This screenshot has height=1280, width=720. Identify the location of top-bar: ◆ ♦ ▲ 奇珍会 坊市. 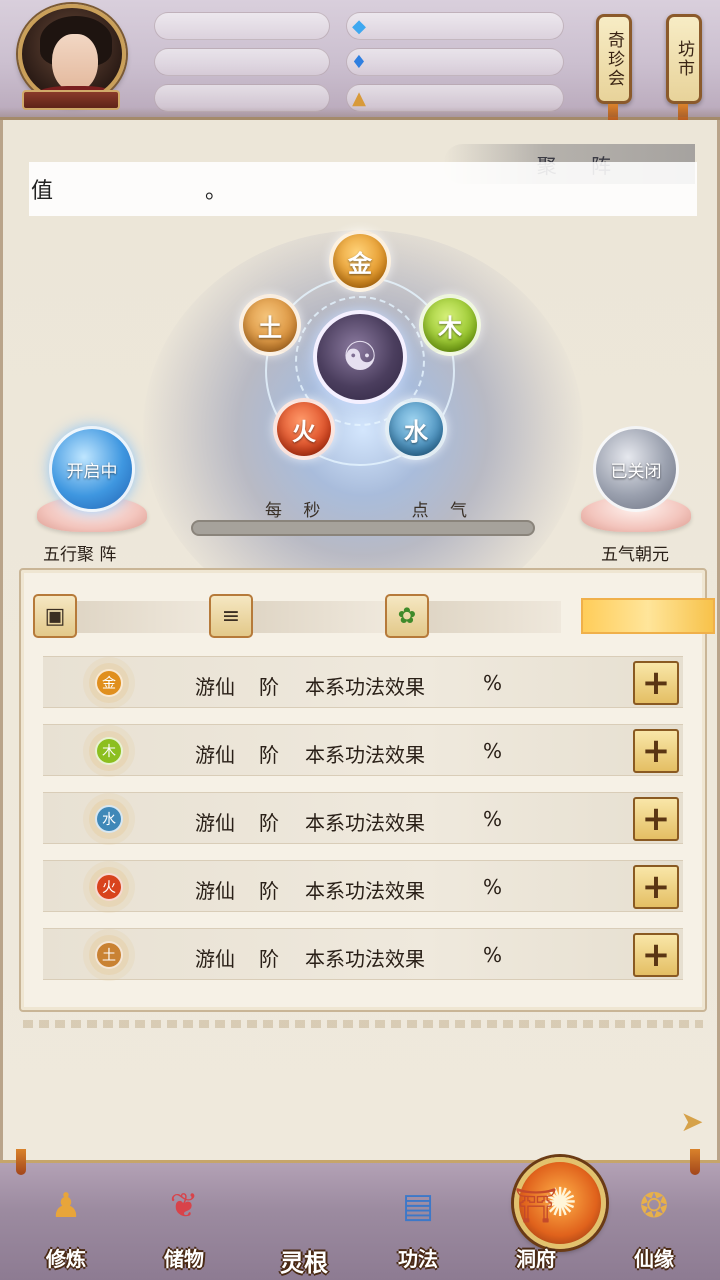
(360, 65).